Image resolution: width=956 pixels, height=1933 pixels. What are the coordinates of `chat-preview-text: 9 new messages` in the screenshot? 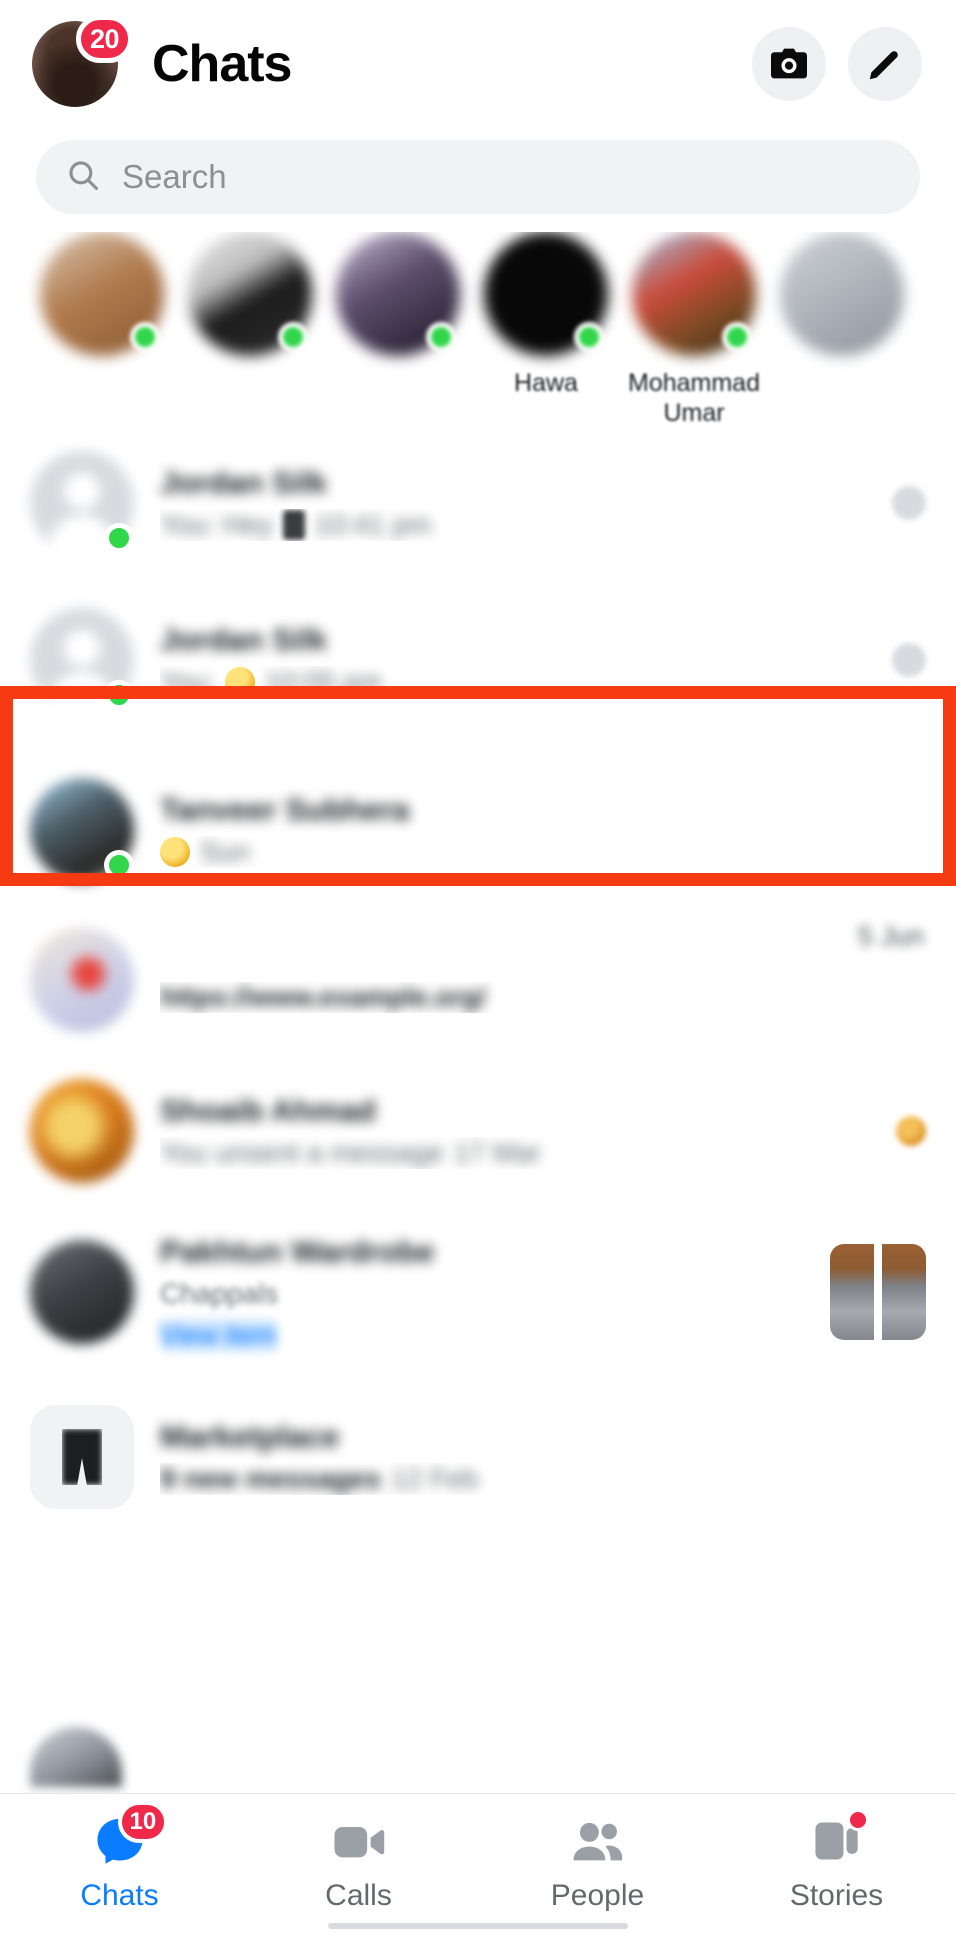 It's located at (271, 1478).